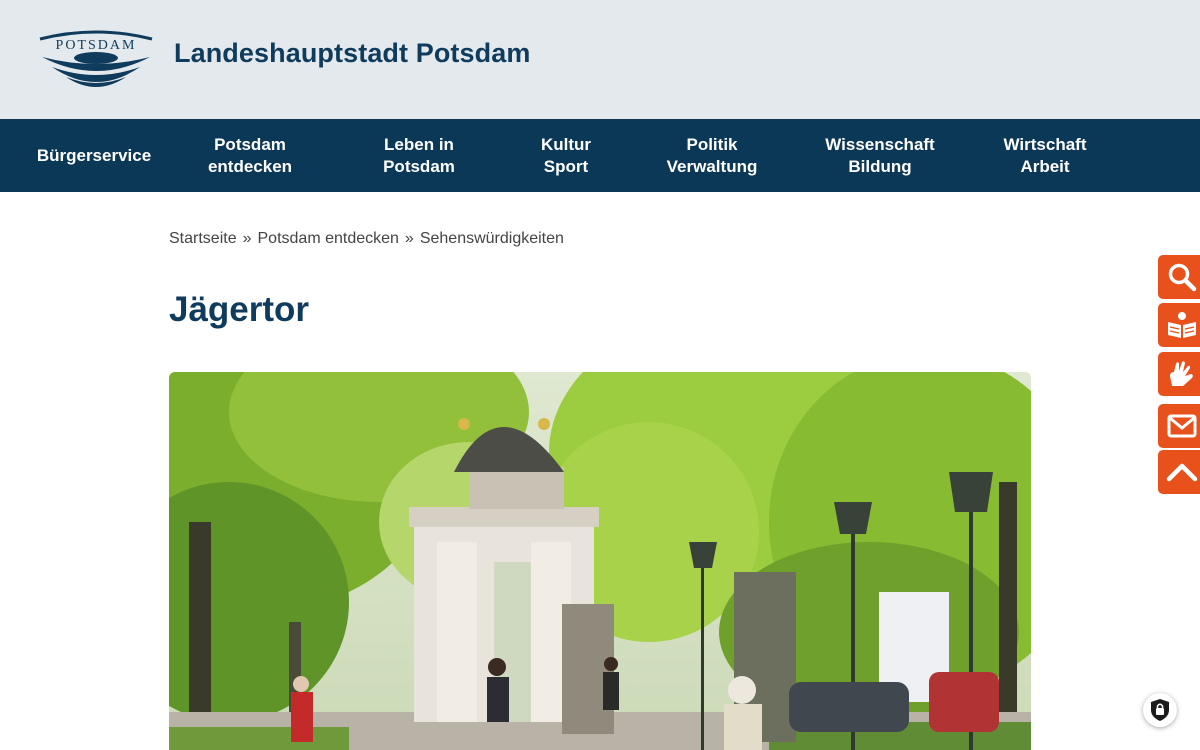 The height and width of the screenshot is (750, 1200). What do you see at coordinates (239, 309) in the screenshot?
I see `page-title: Jägertor` at bounding box center [239, 309].